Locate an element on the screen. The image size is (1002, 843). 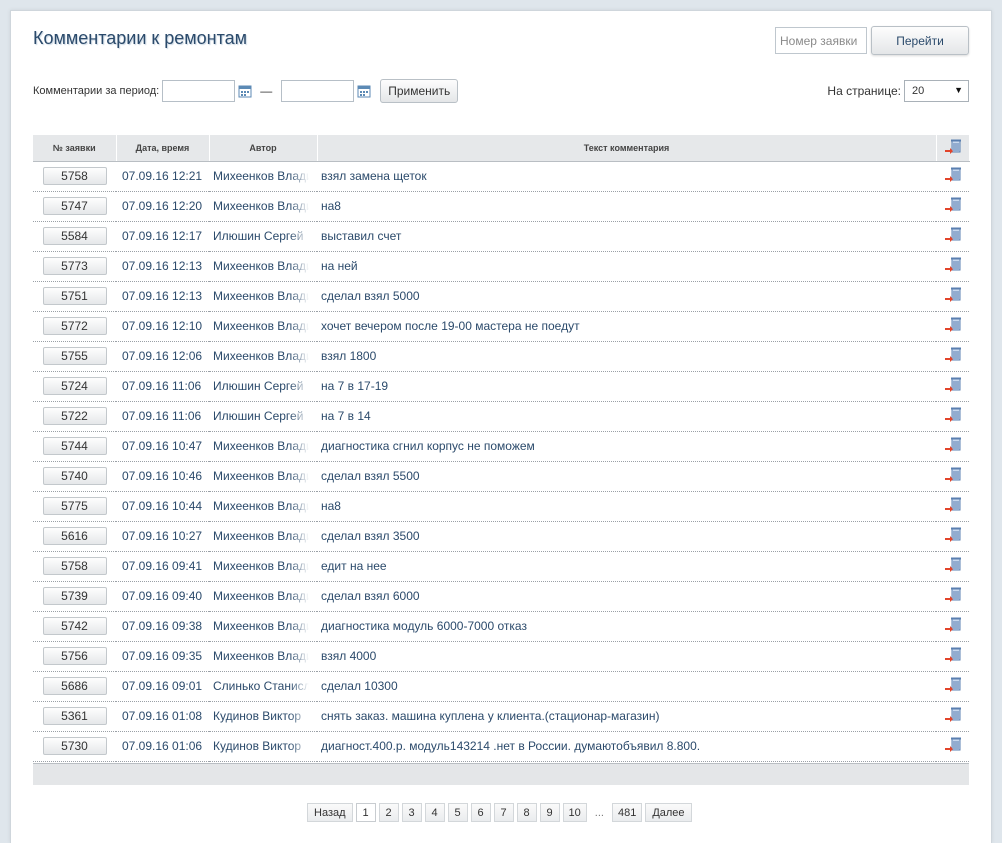
table-footer is located at coordinates (501, 774).